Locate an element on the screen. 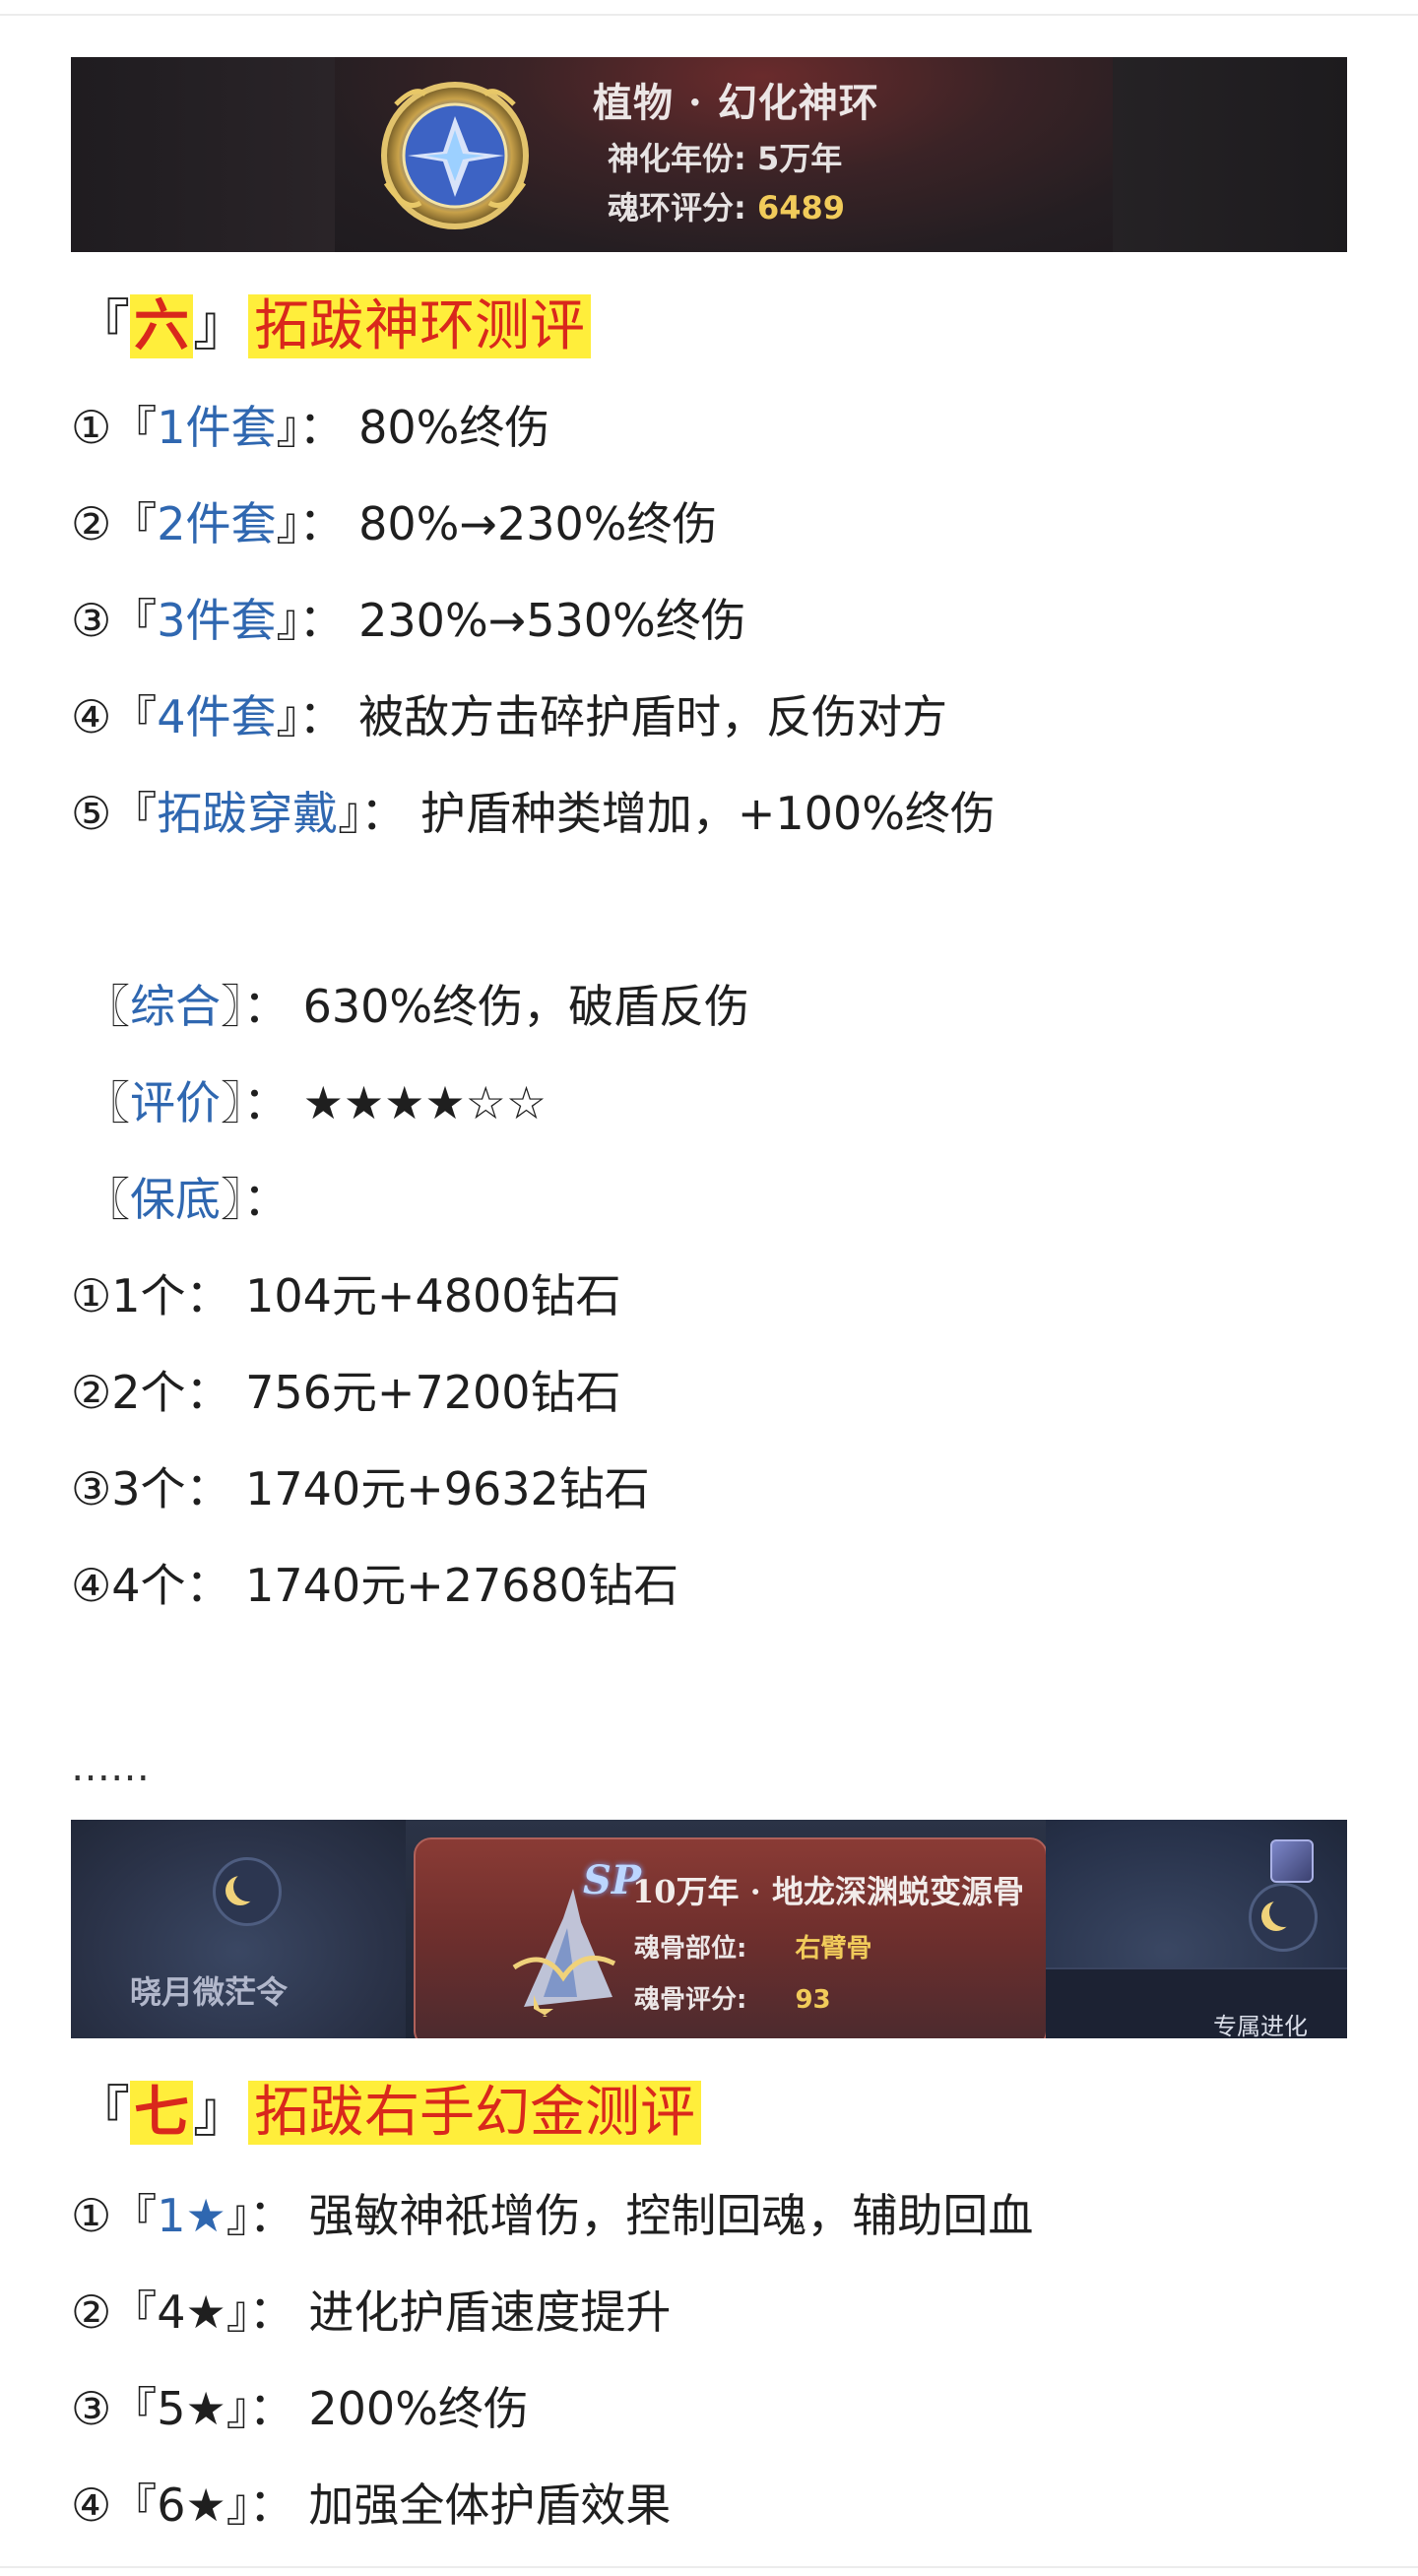 This screenshot has width=1418, height=2576. set-item-5: ⑤『拓跋穿戴』： 护盾种类增加，+100%终伤 is located at coordinates (533, 813).